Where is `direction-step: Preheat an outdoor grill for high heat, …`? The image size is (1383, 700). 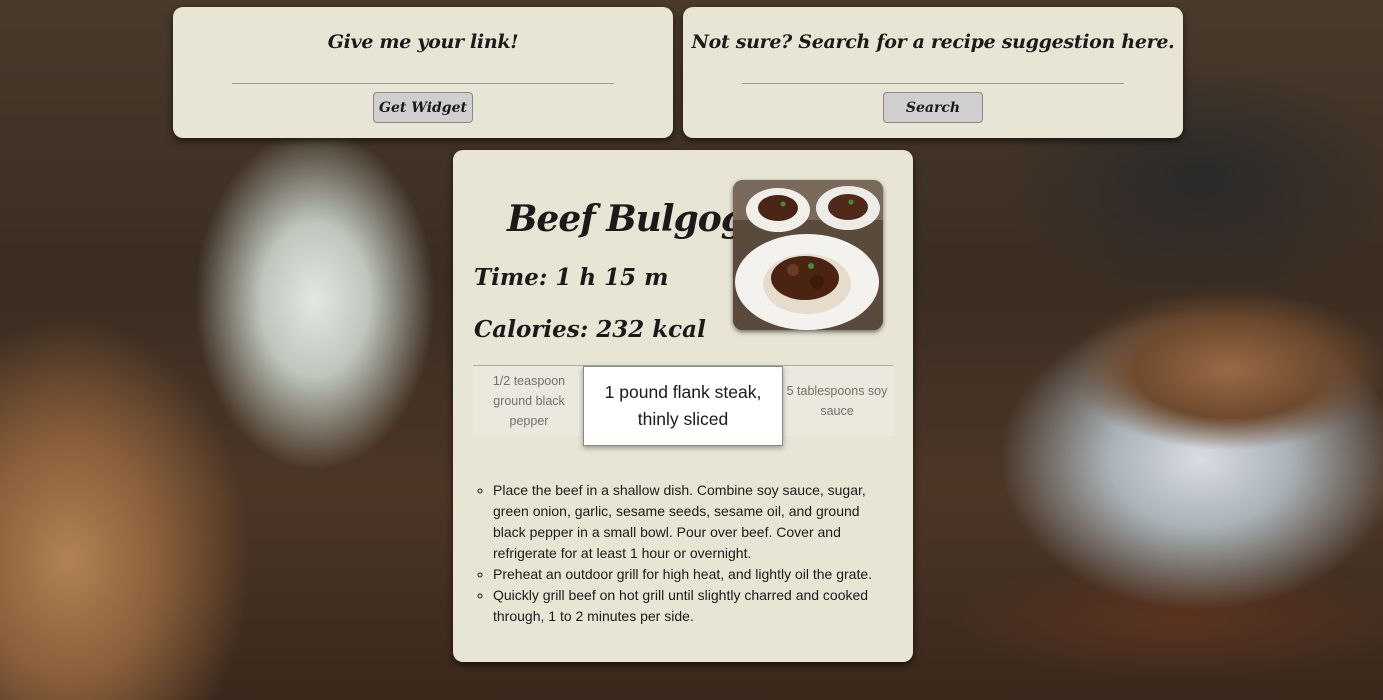 direction-step: Preheat an outdoor grill for high heat, … is located at coordinates (694, 574).